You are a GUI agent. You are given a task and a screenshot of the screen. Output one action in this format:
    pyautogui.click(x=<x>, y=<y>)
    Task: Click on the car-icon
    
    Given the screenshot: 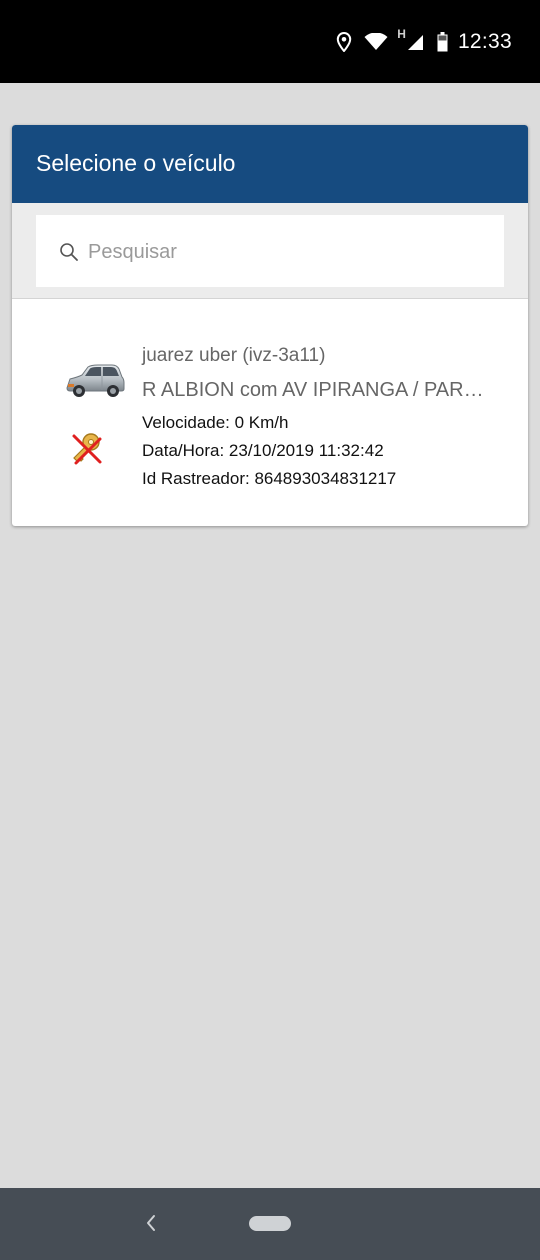 What is the action you would take?
    pyautogui.click(x=95, y=380)
    